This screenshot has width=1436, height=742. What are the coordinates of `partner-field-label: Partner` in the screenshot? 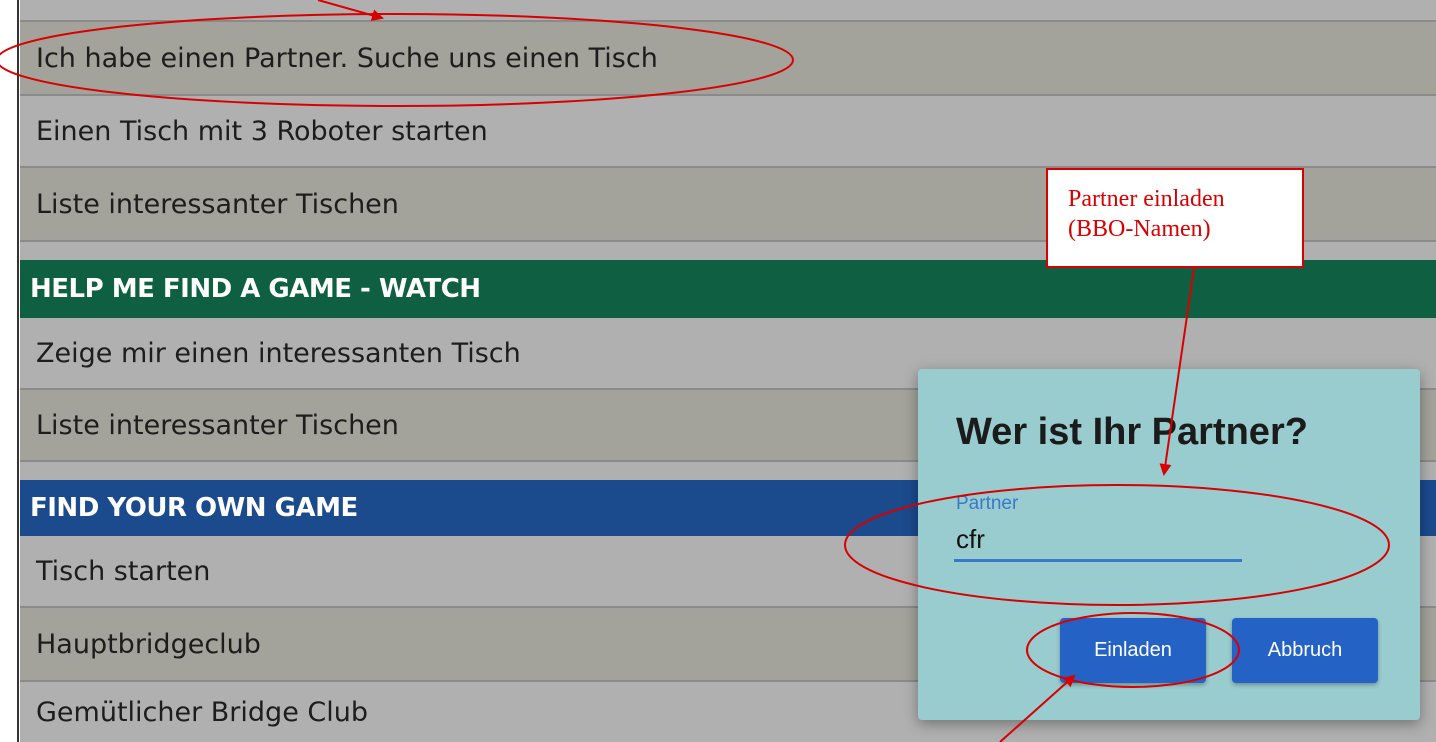 It's located at (987, 503).